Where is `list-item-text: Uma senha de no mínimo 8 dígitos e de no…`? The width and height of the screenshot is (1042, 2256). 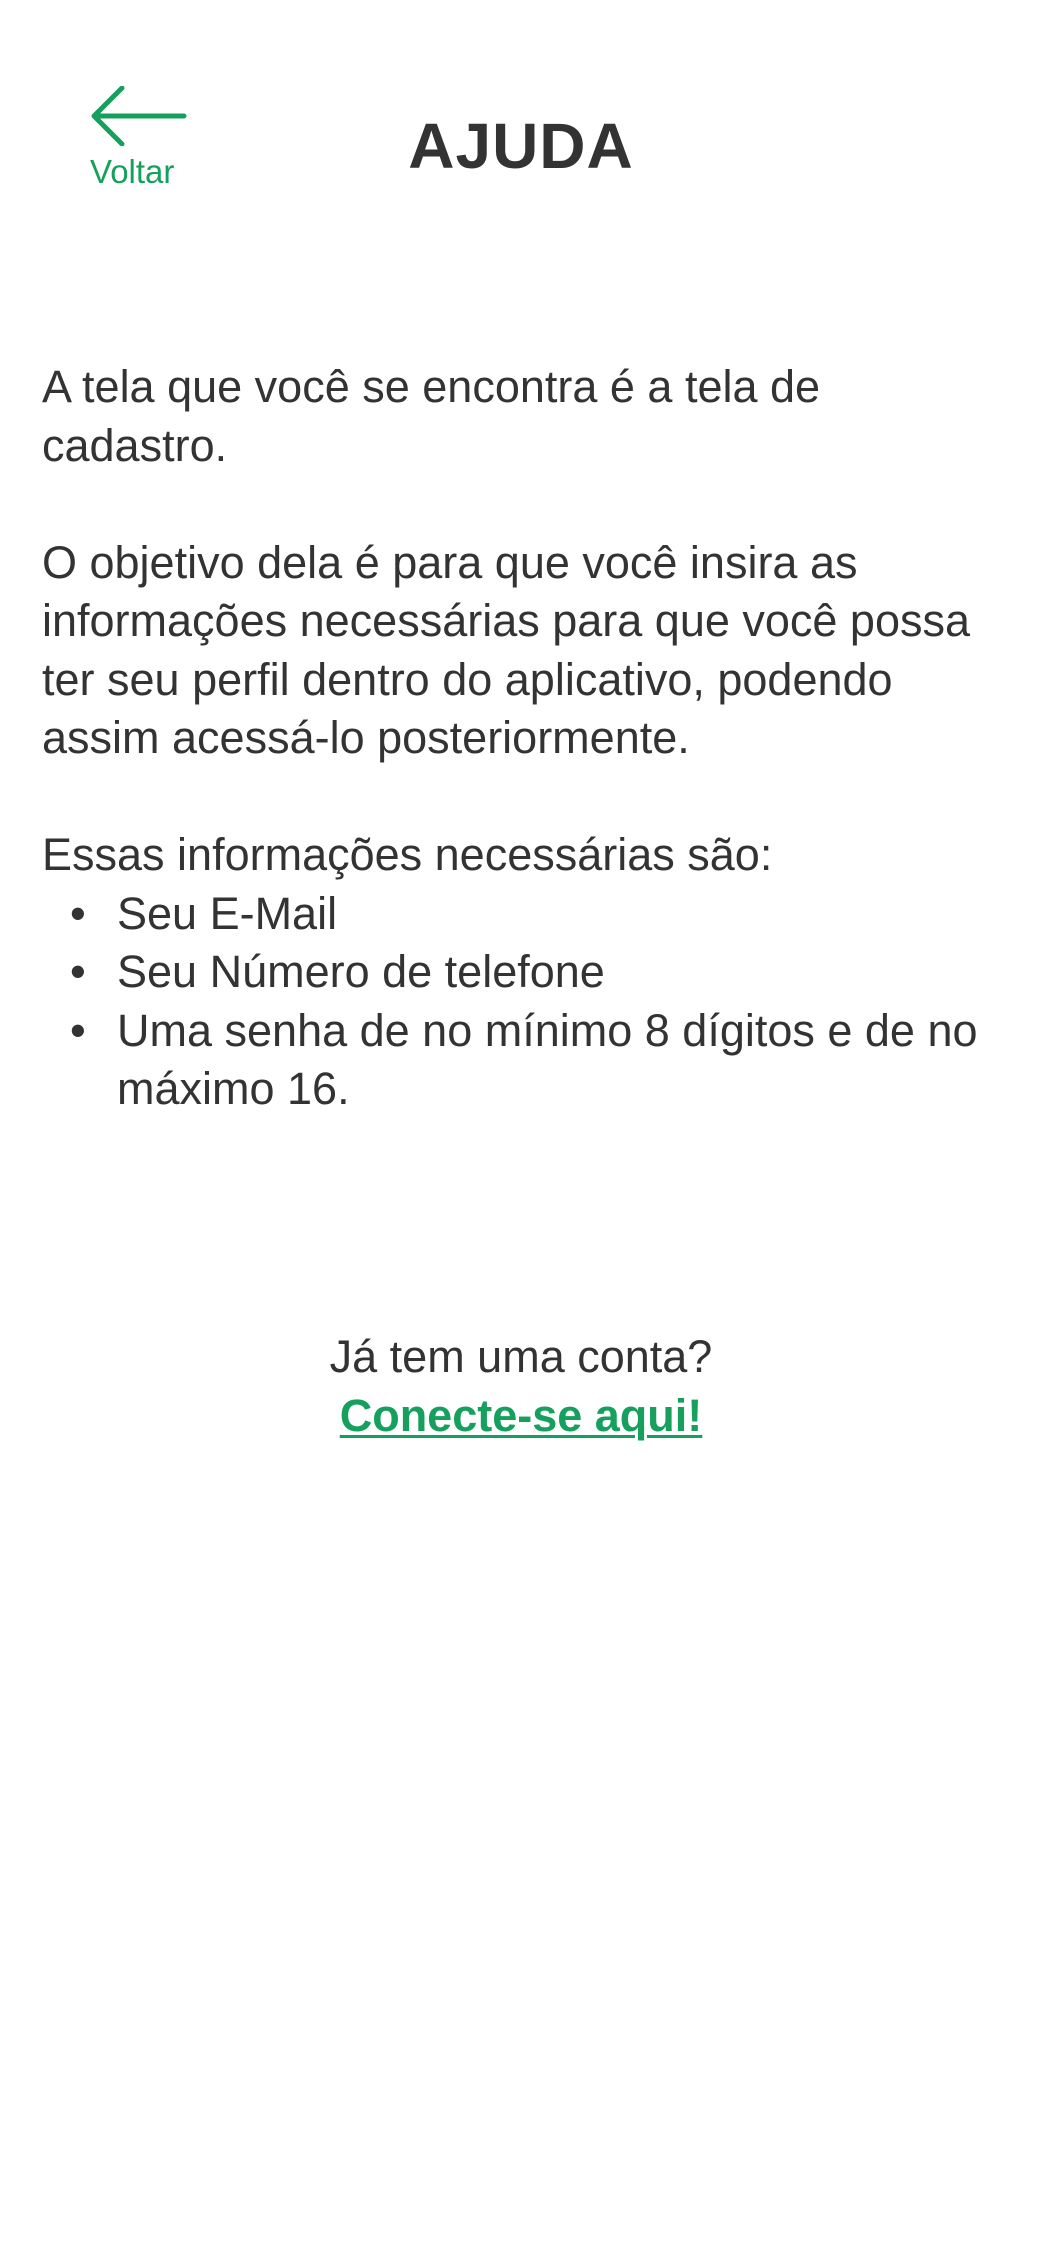
list-item-text: Uma senha de no mínimo 8 dígitos e de no… is located at coordinates (547, 1059).